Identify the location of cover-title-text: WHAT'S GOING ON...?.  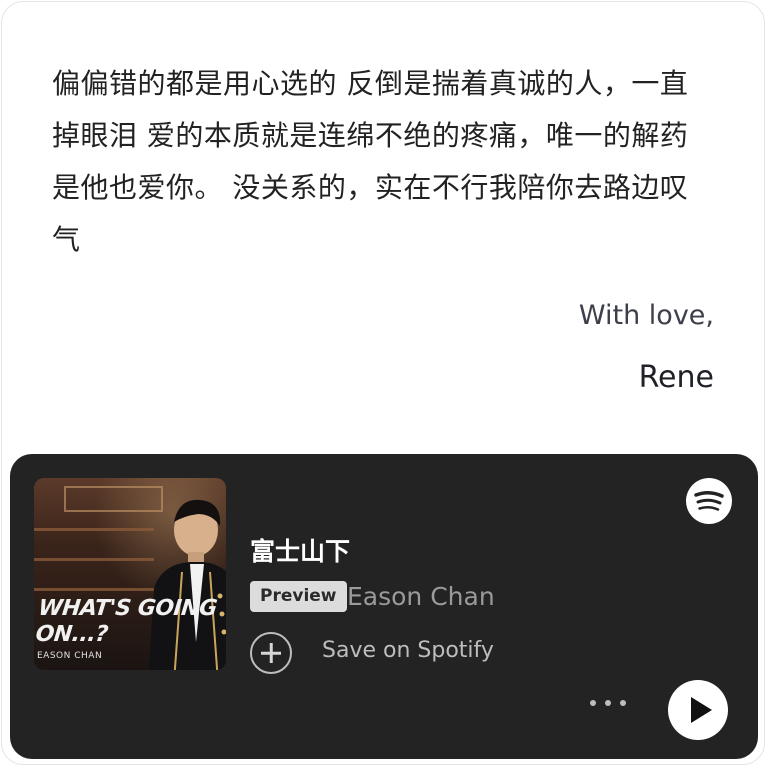
(126, 621).